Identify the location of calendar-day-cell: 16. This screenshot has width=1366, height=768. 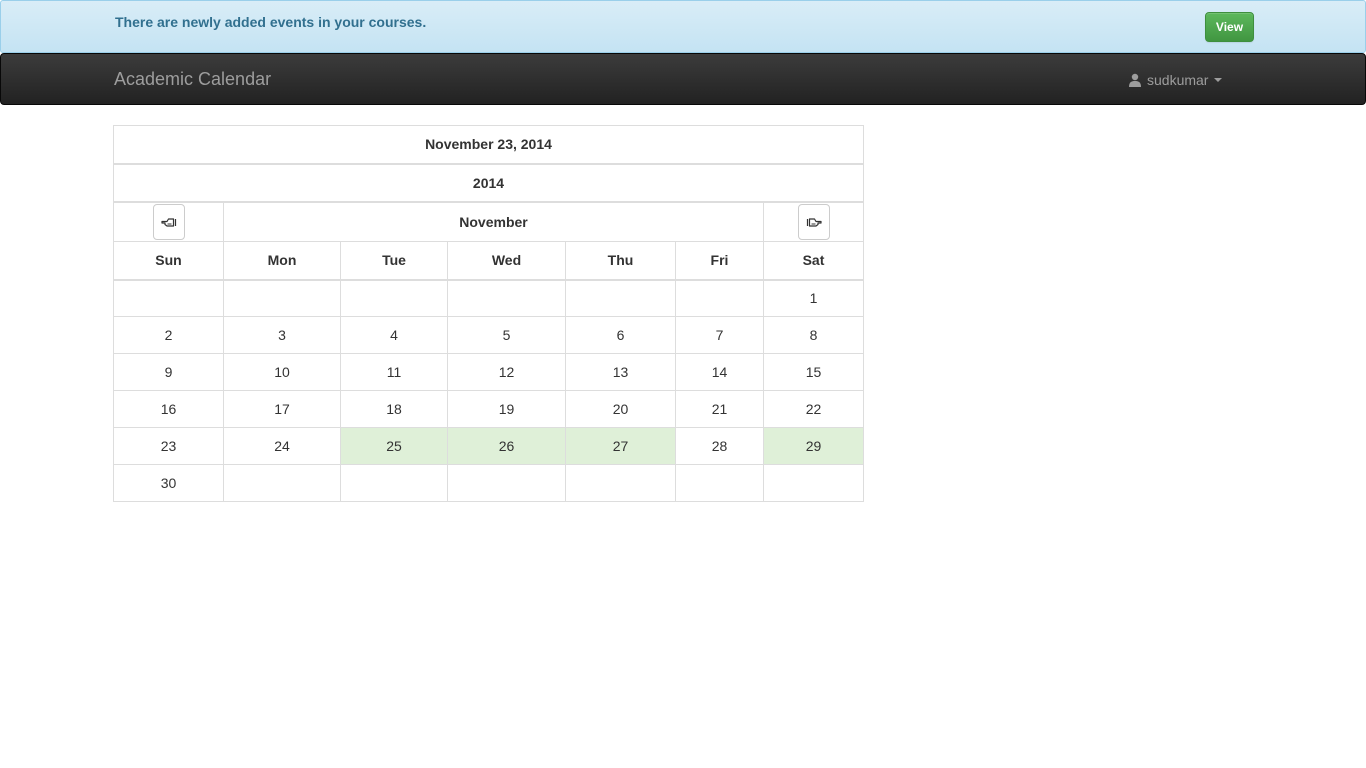
(168, 409).